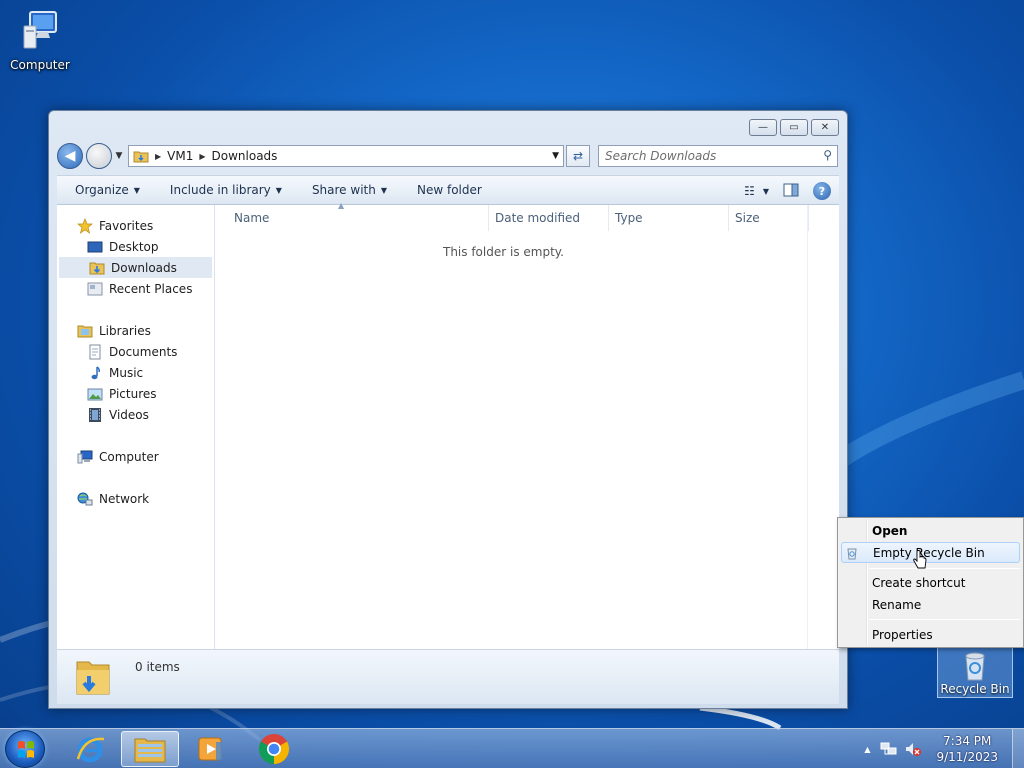  What do you see at coordinates (85, 331) in the screenshot?
I see `libraries-icon` at bounding box center [85, 331].